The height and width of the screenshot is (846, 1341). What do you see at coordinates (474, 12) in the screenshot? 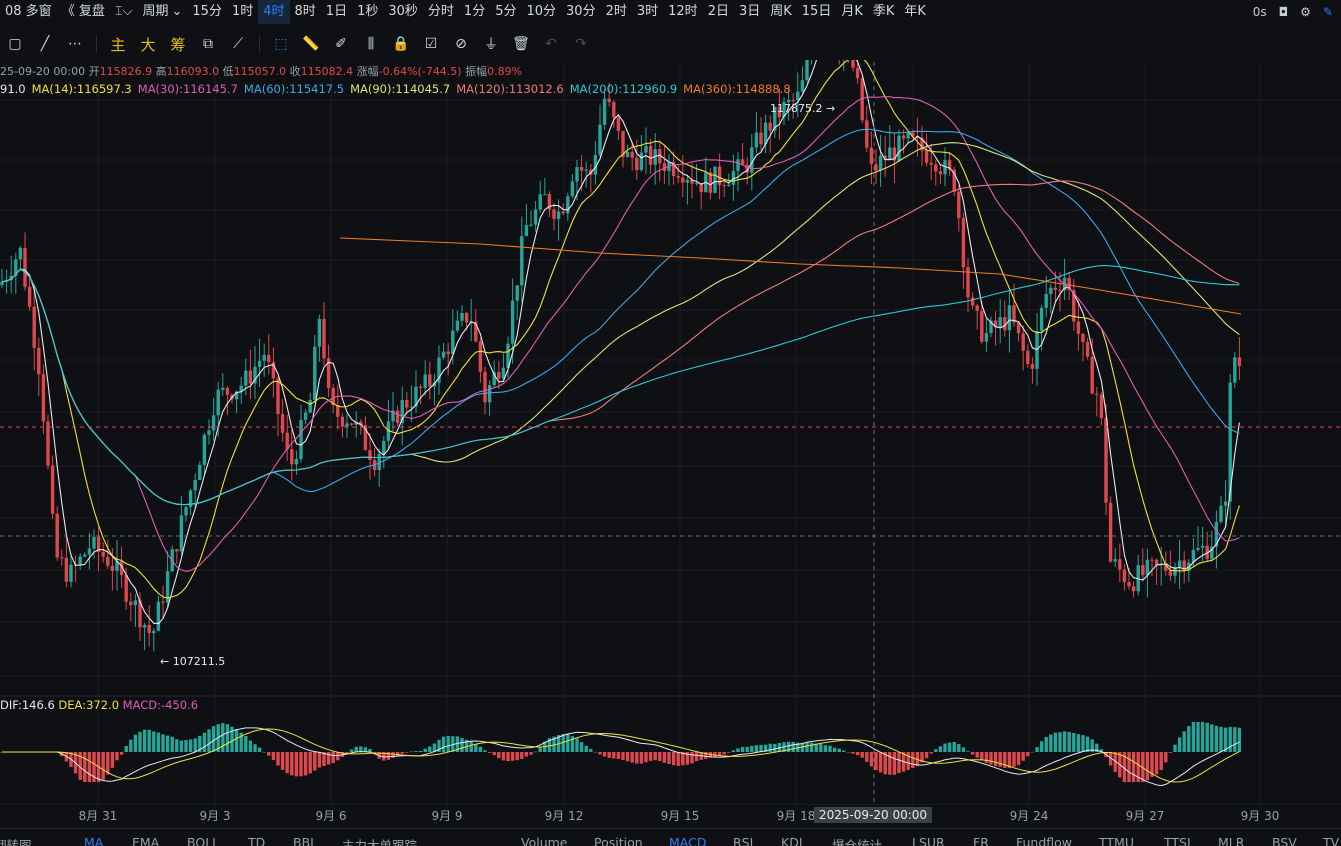
I see `period-1m: 1分` at bounding box center [474, 12].